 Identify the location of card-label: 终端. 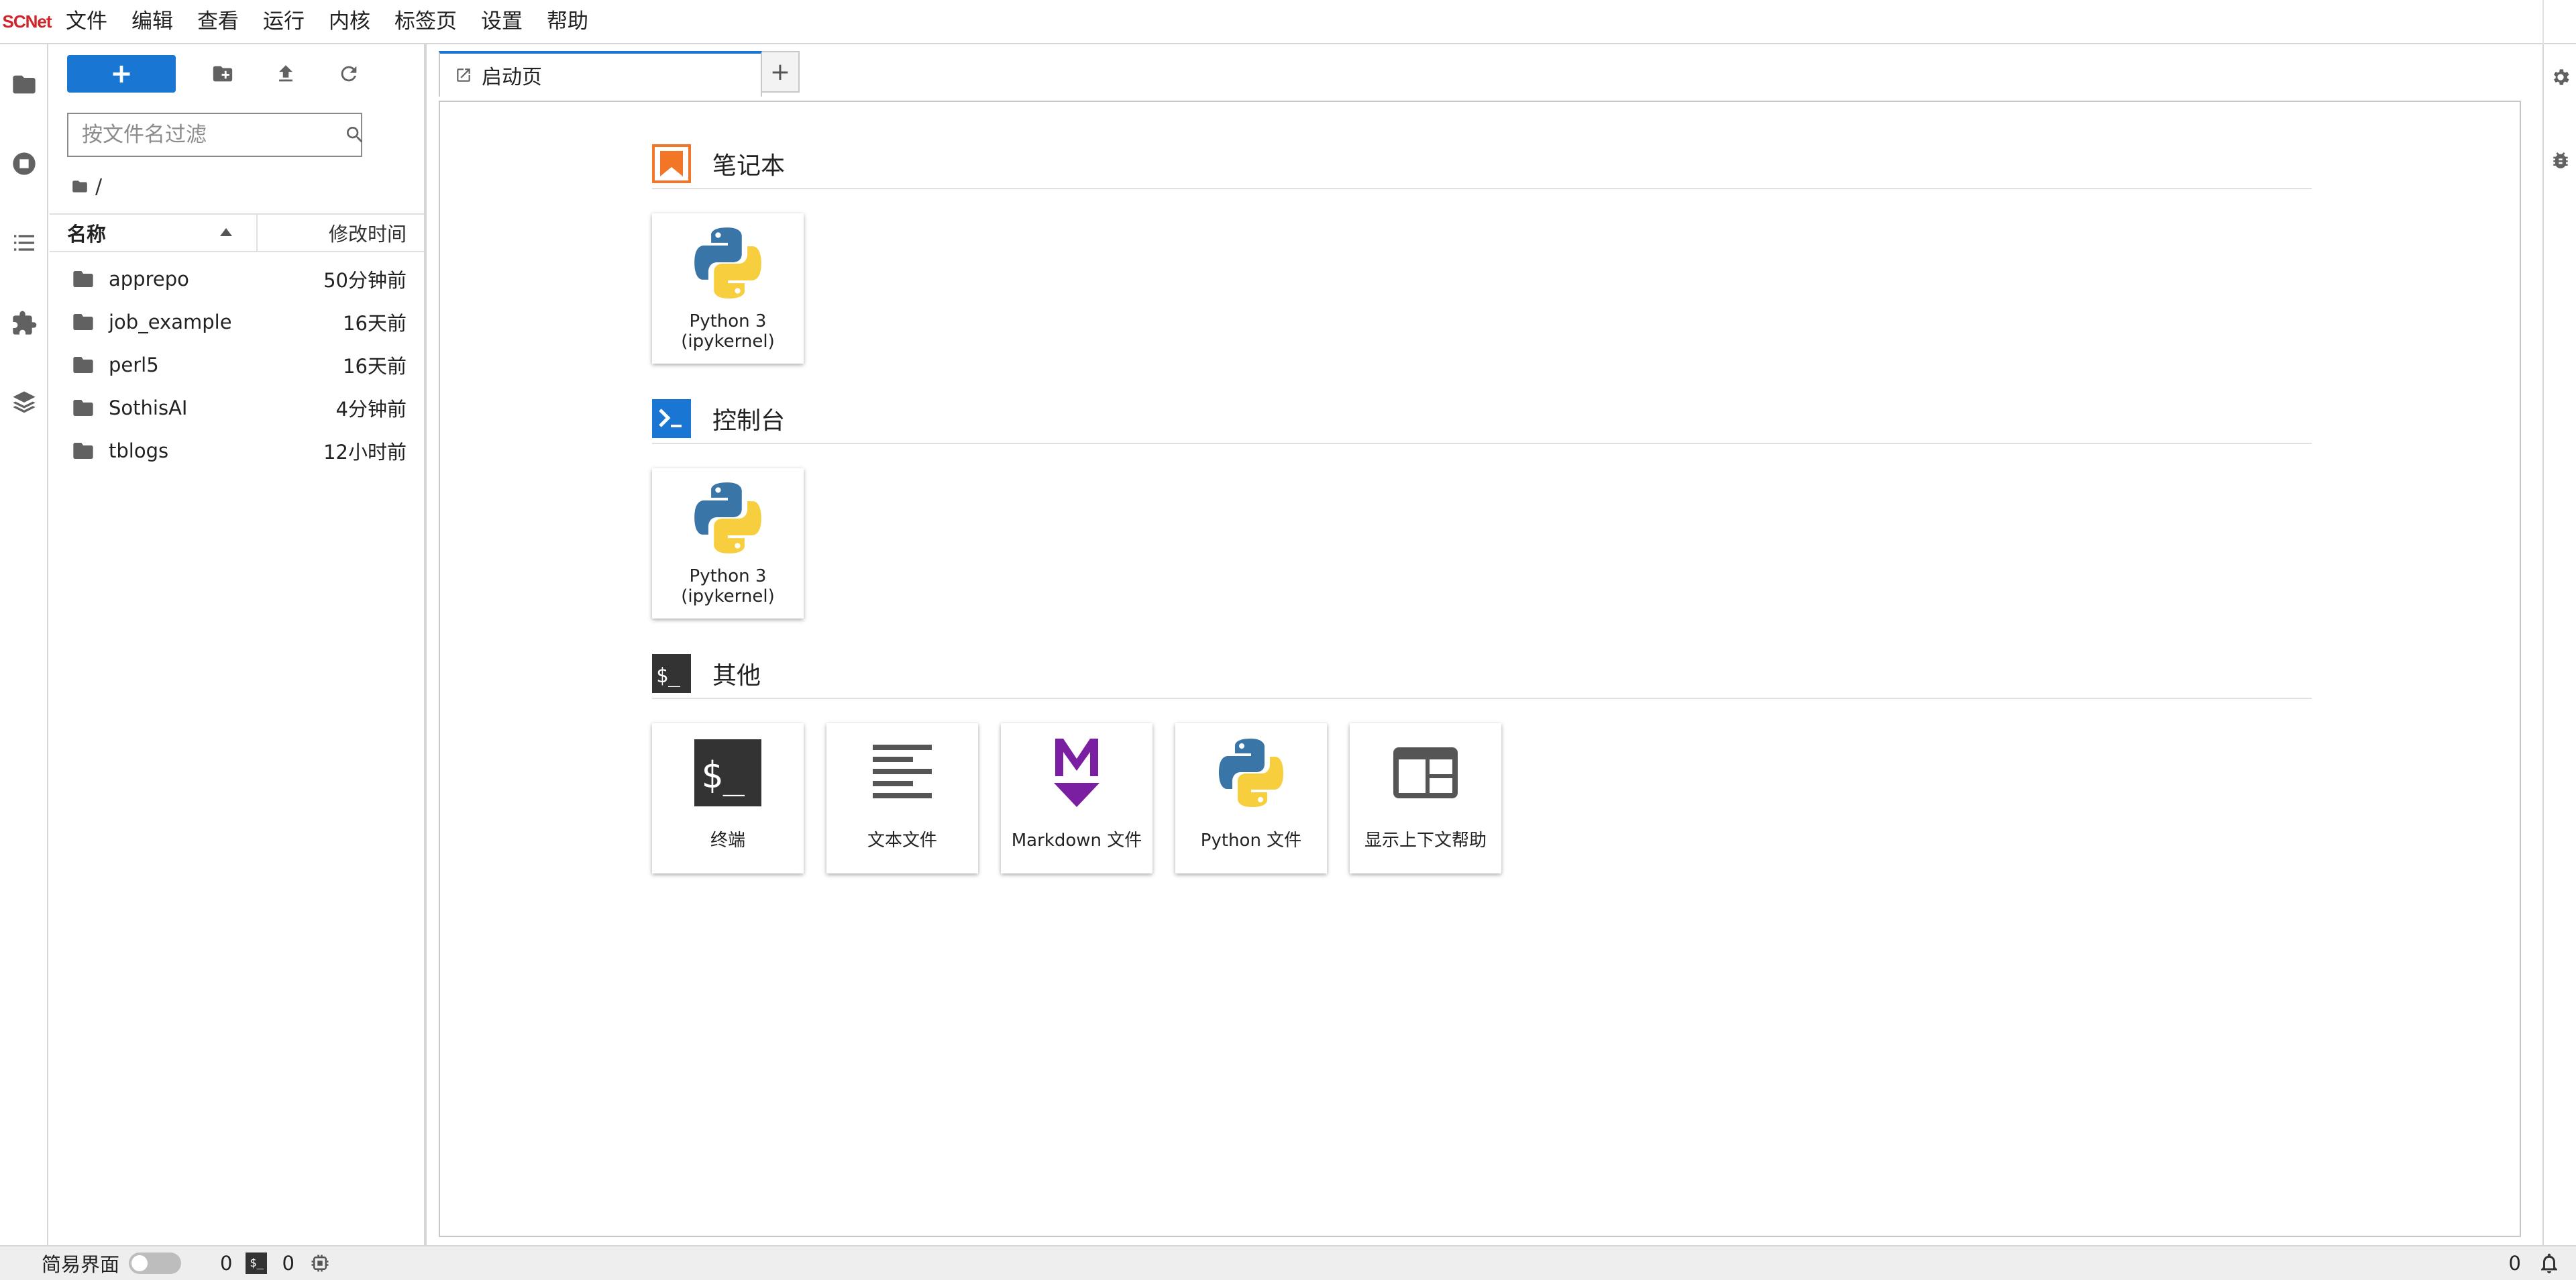
(727, 841).